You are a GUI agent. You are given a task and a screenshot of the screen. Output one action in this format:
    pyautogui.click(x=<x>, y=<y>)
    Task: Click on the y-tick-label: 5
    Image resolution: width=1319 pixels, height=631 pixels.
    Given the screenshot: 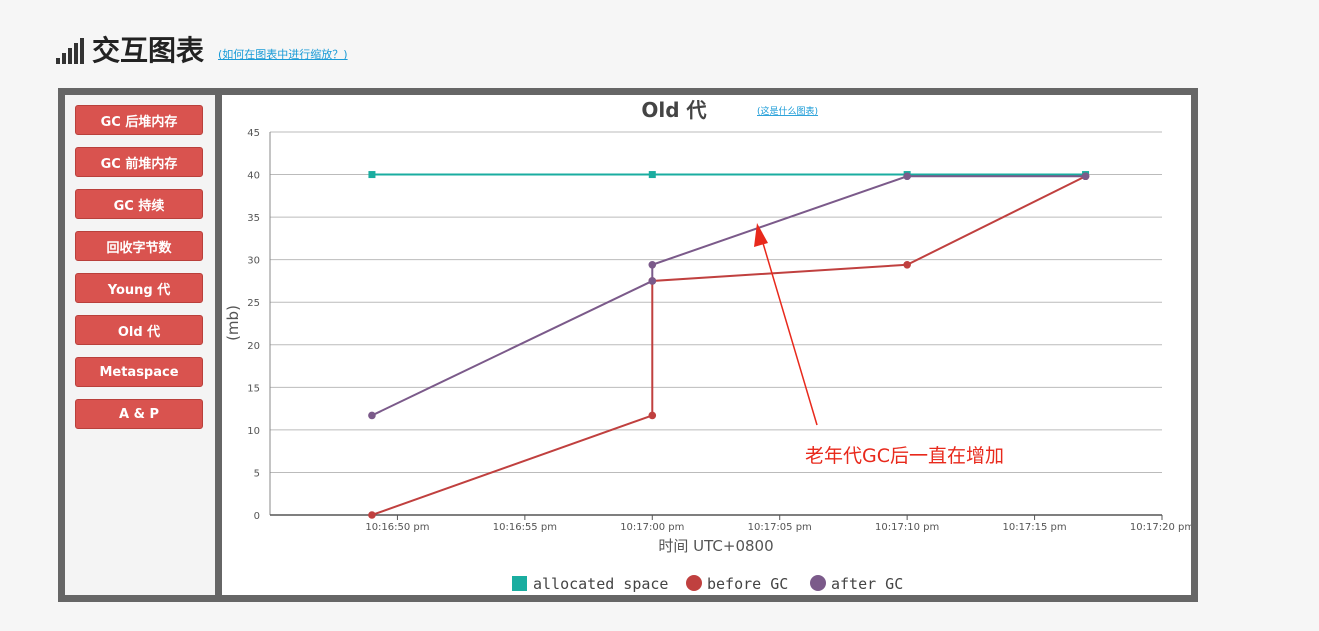 What is the action you would take?
    pyautogui.click(x=257, y=473)
    